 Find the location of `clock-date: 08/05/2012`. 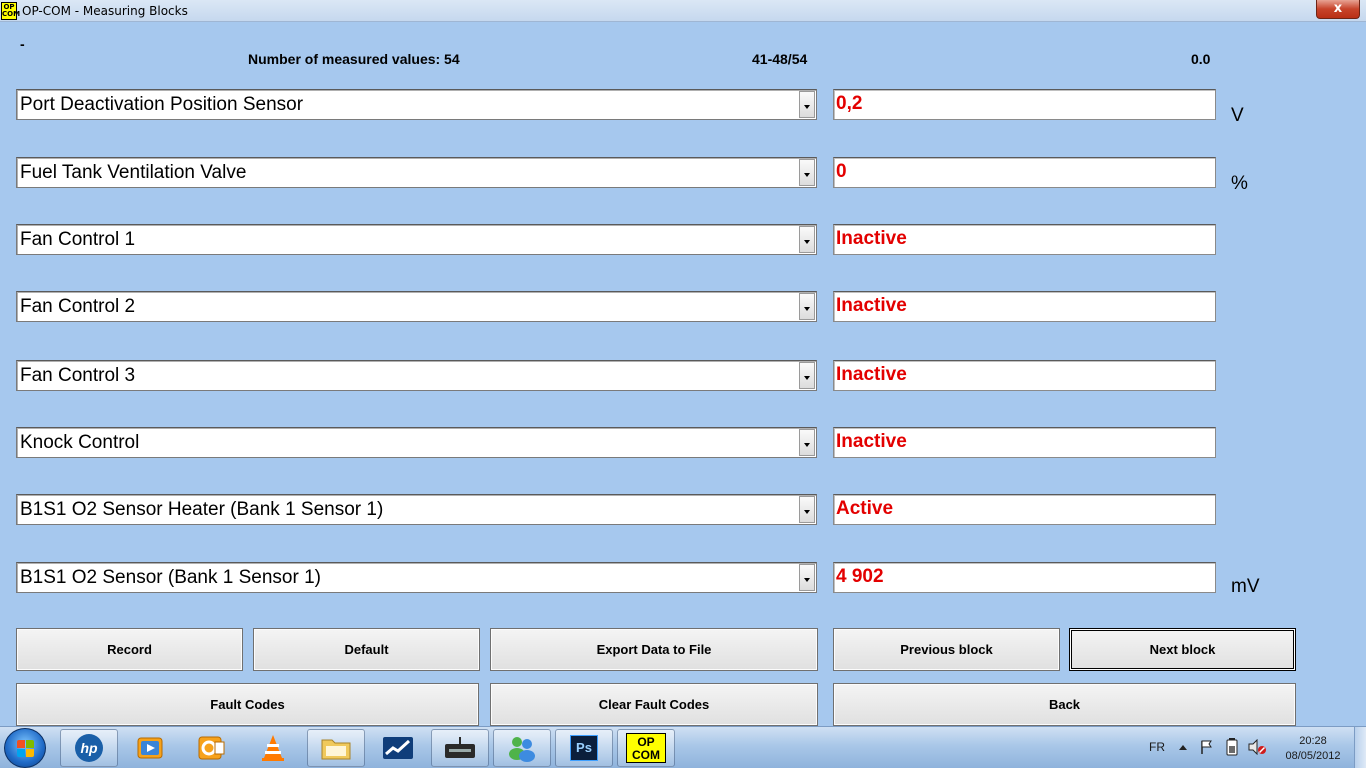

clock-date: 08/05/2012 is located at coordinates (1313, 756).